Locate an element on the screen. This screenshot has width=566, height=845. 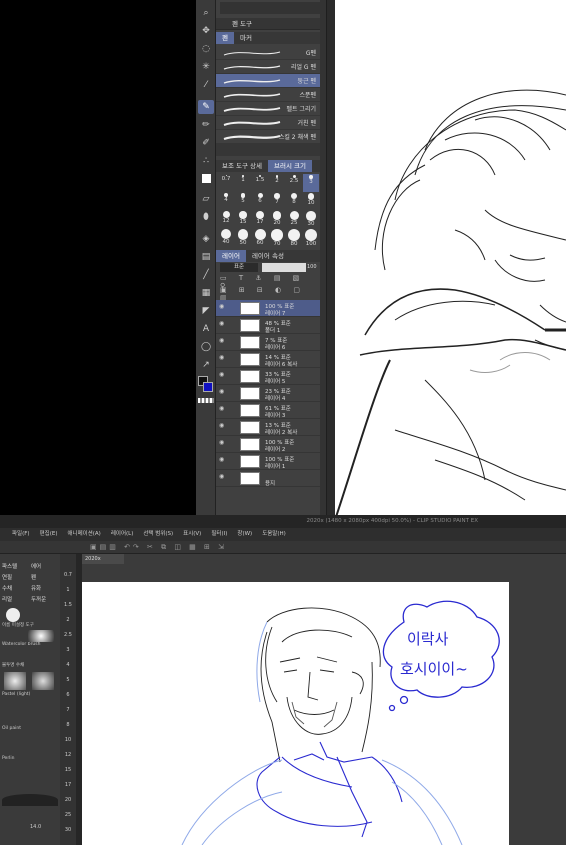
size-column-option: 1 is located at coordinates (68, 592).